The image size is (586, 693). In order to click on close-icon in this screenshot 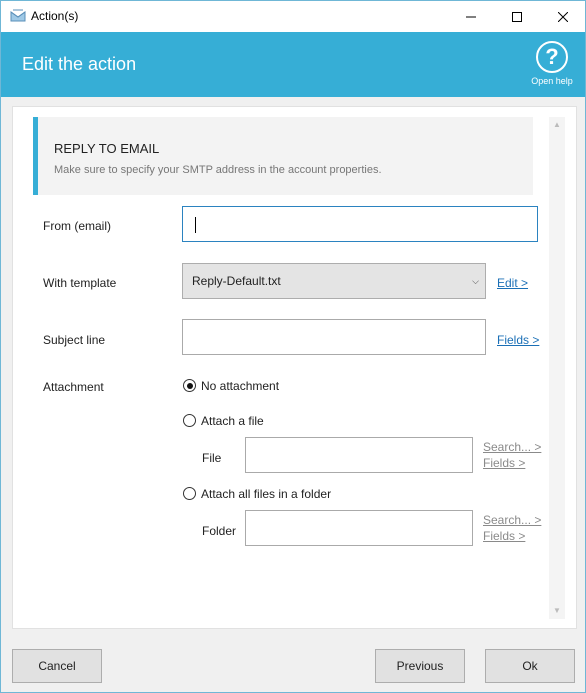, I will do `click(563, 16)`.